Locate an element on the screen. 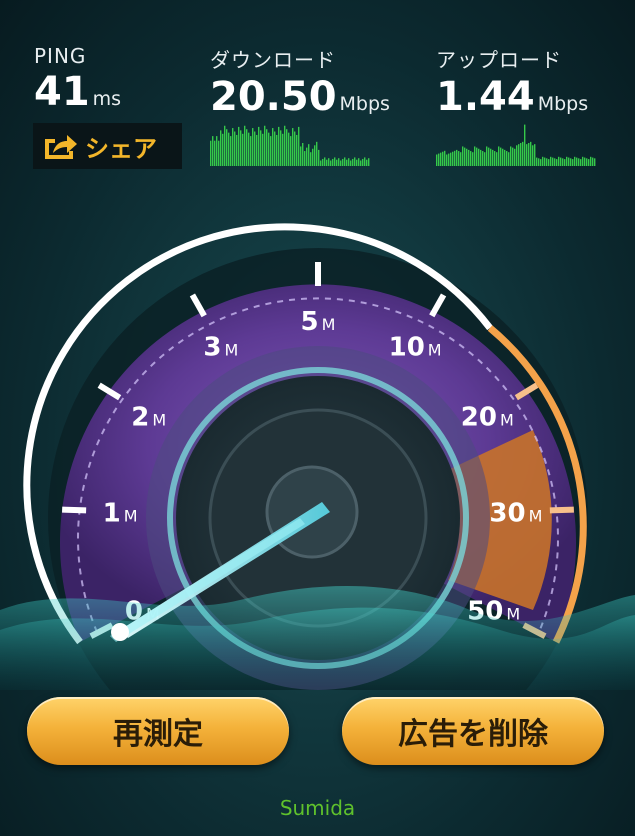 This screenshot has height=836, width=635. upload-stat: アップロード 1.44 Mbps is located at coordinates (512, 80).